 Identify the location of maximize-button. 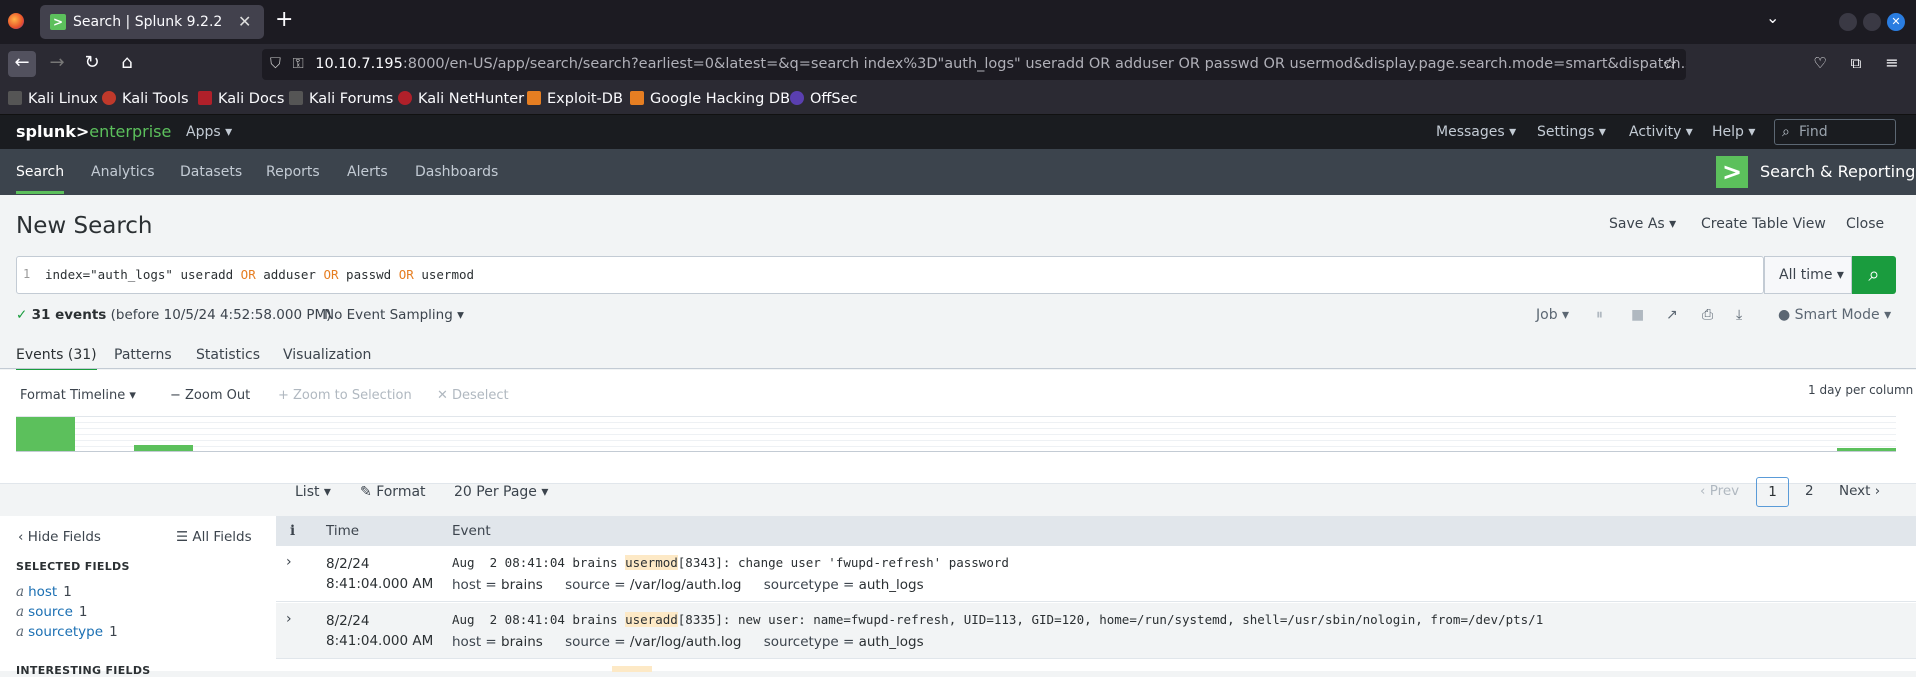
(1872, 22).